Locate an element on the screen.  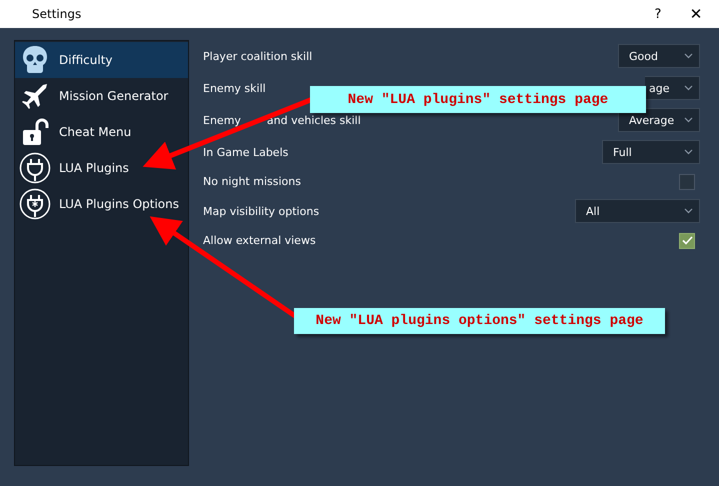
option-label: and vehicles skill is located at coordinates (313, 120).